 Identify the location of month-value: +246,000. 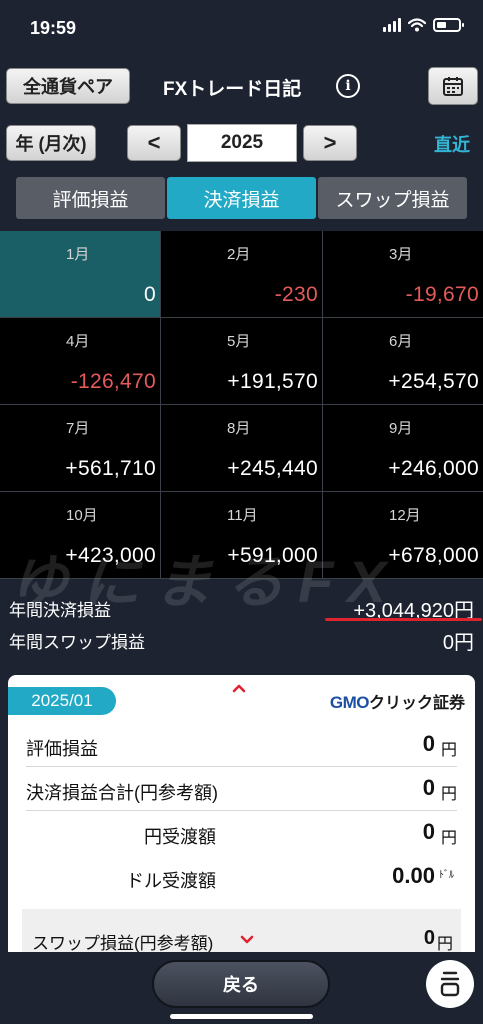
(433, 468).